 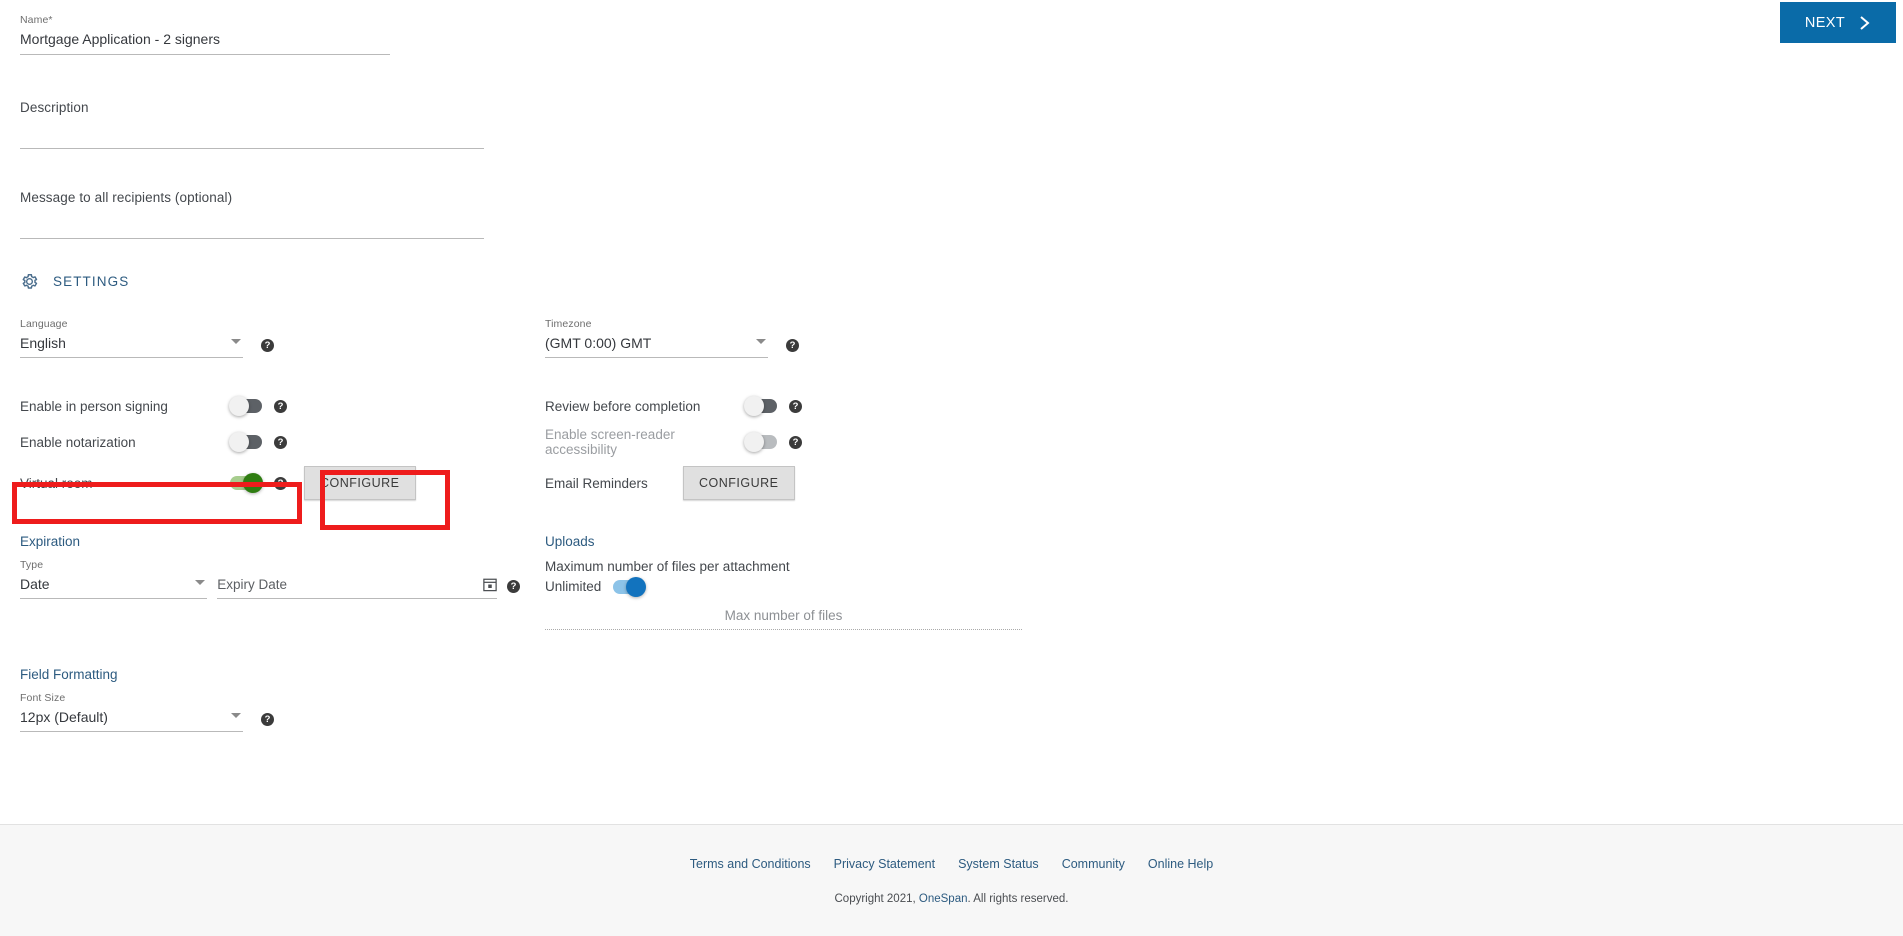 What do you see at coordinates (598, 343) in the screenshot?
I see `timezone-value: (GMT 0:00) GMT` at bounding box center [598, 343].